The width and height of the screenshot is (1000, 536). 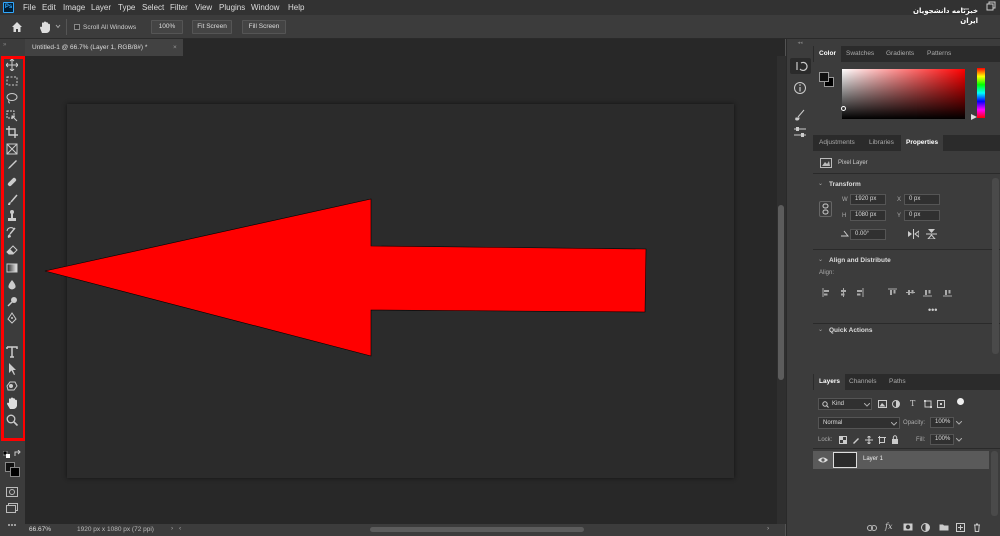 I want to click on shape-tool-icon, so click(x=12, y=386).